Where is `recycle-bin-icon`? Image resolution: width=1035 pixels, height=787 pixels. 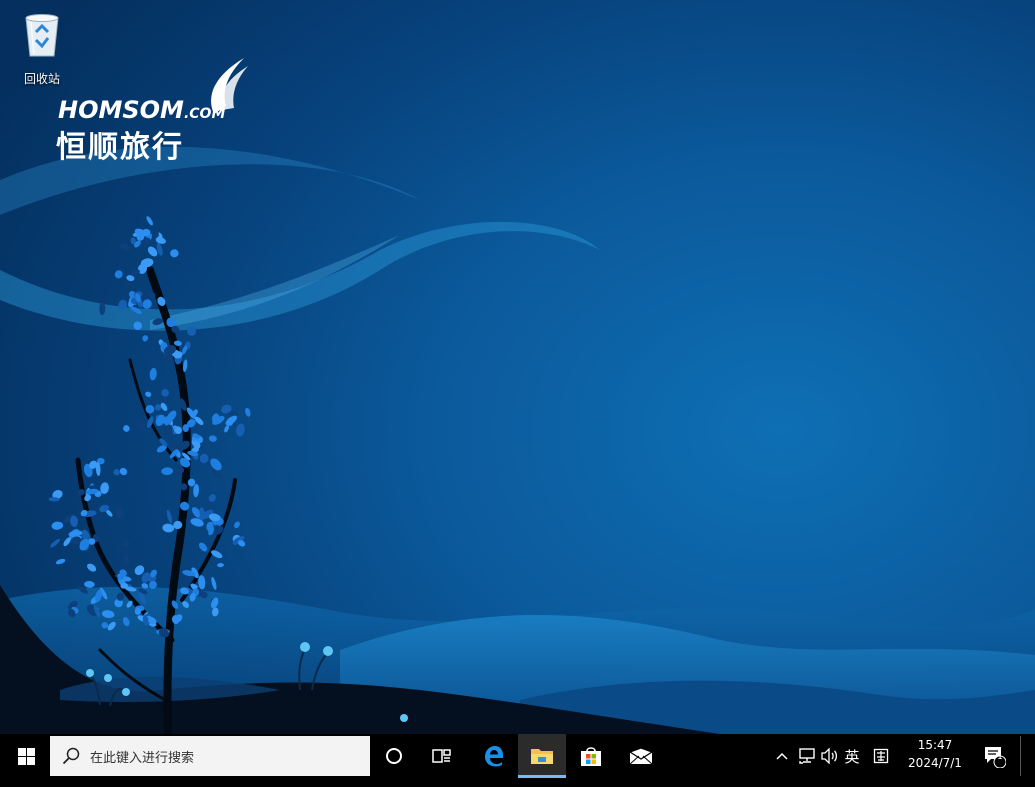
recycle-bin-icon is located at coordinates (42, 35).